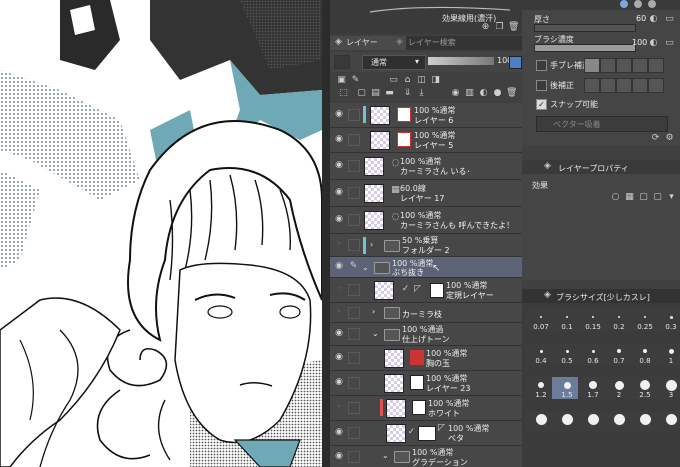  What do you see at coordinates (668, 320) in the screenshot?
I see `brush-size-option: 0.3` at bounding box center [668, 320].